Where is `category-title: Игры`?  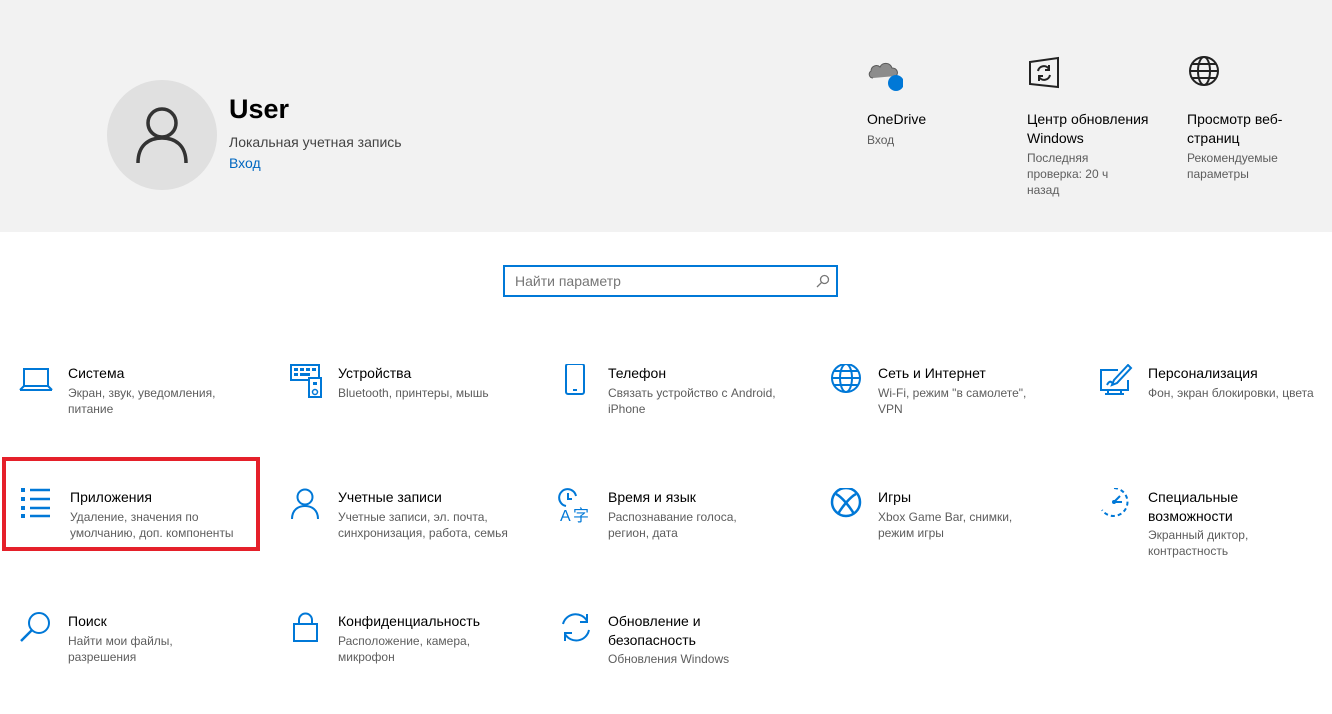 category-title: Игры is located at coordinates (895, 497).